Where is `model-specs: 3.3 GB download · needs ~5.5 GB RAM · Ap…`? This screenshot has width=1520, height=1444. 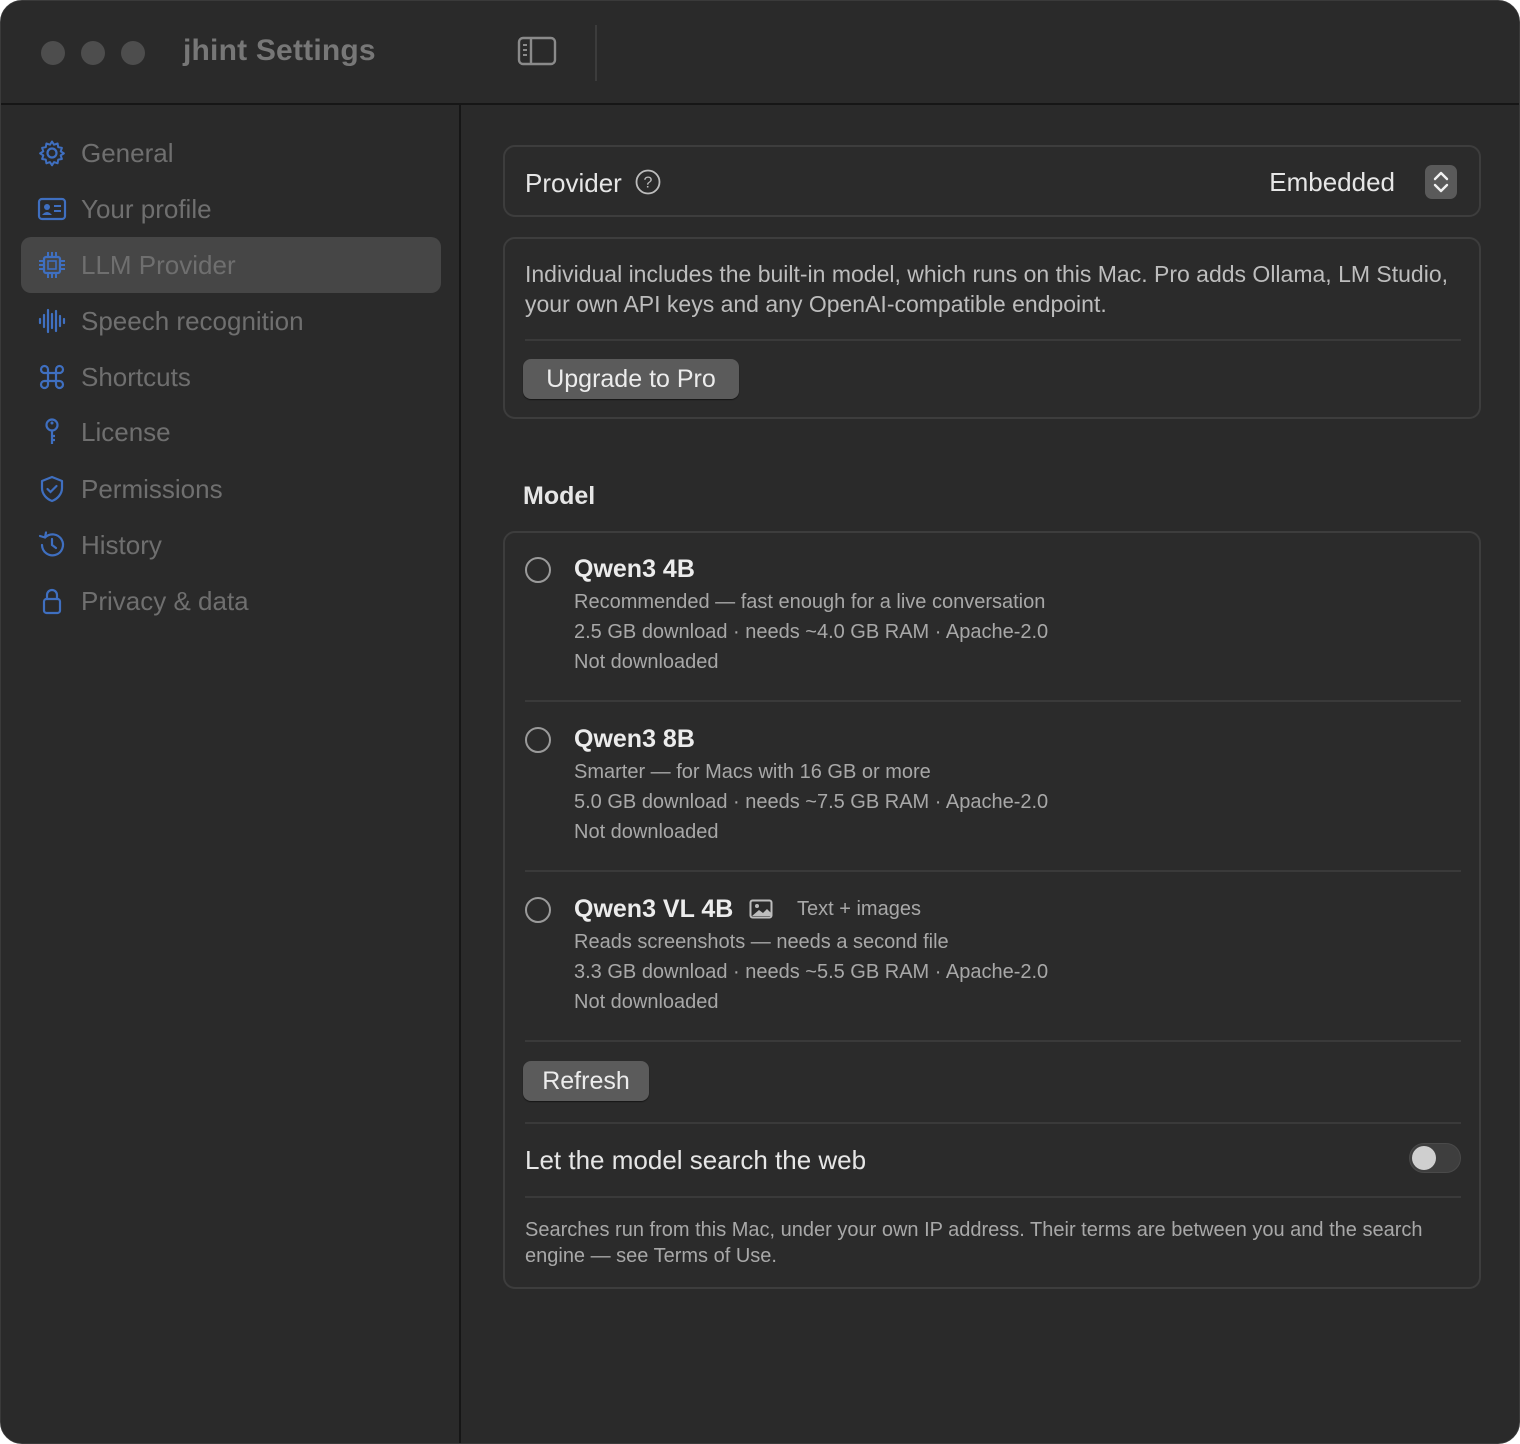 model-specs: 3.3 GB download · needs ~5.5 GB RAM · Ap… is located at coordinates (811, 972).